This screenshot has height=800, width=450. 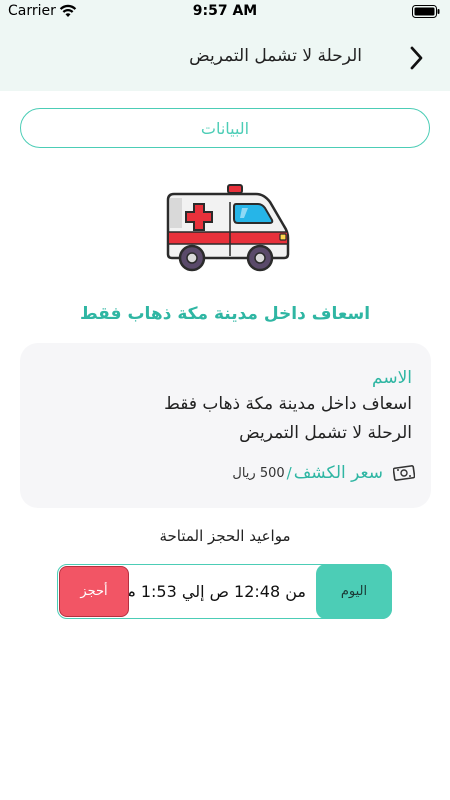 I want to click on money-icon, so click(x=404, y=473).